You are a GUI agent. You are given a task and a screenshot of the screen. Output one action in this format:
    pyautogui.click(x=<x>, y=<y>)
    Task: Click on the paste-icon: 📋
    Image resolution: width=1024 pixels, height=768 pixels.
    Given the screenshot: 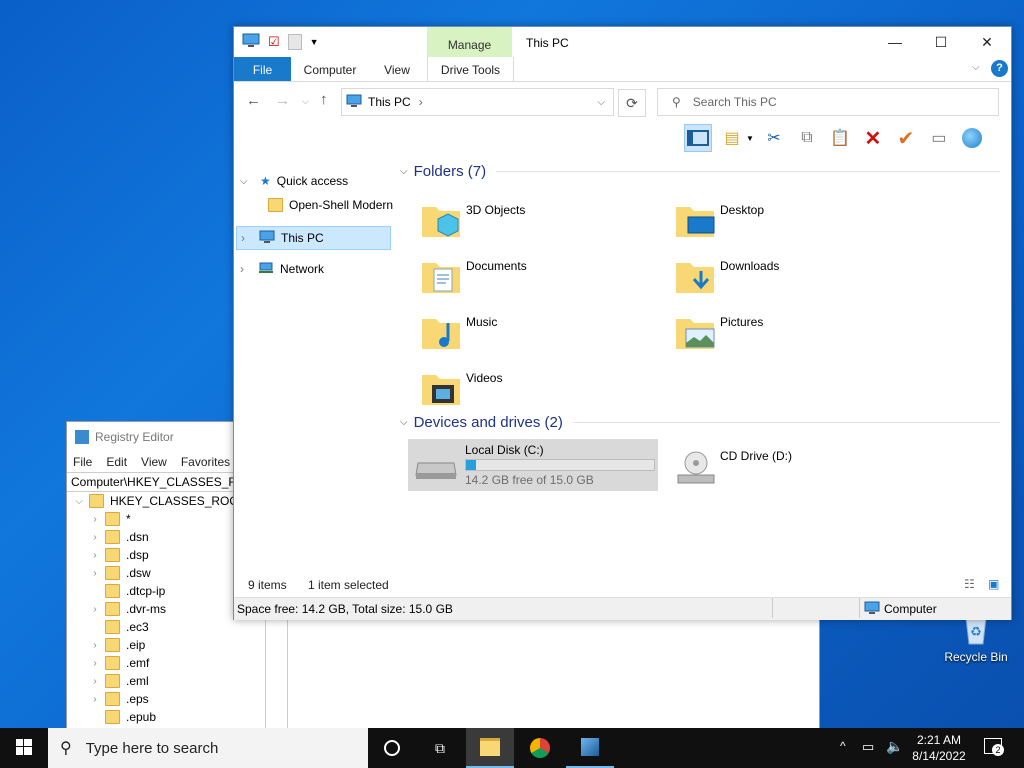 What is the action you would take?
    pyautogui.click(x=840, y=138)
    